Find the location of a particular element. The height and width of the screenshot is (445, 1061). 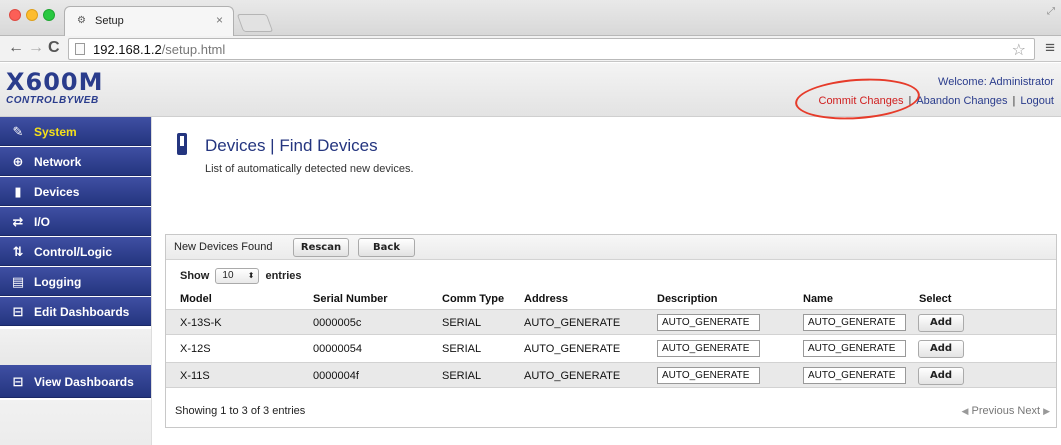

column-header-name: Name is located at coordinates (818, 299).